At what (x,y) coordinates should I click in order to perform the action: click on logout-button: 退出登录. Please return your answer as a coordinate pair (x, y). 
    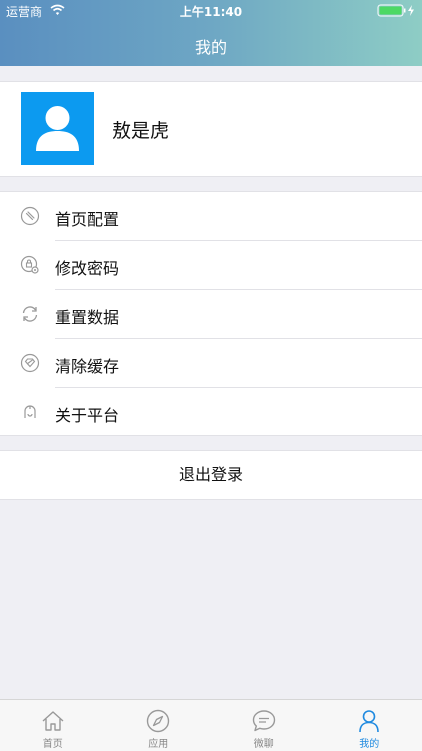
    Looking at the image, I should click on (211, 475).